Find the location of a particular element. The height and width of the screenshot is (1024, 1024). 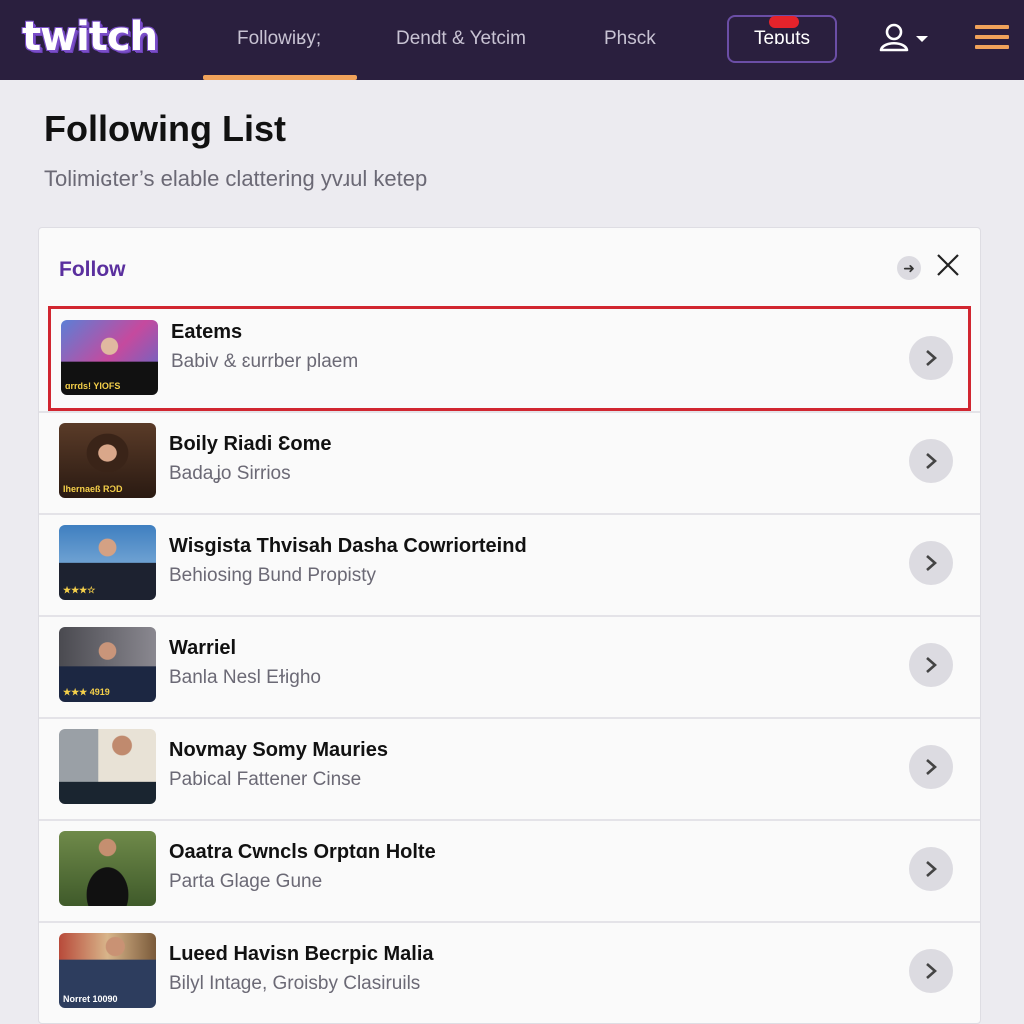

list-item: ★★★ 4919 Warriel Banla Nesl Eɫigho is located at coordinates (509, 666).